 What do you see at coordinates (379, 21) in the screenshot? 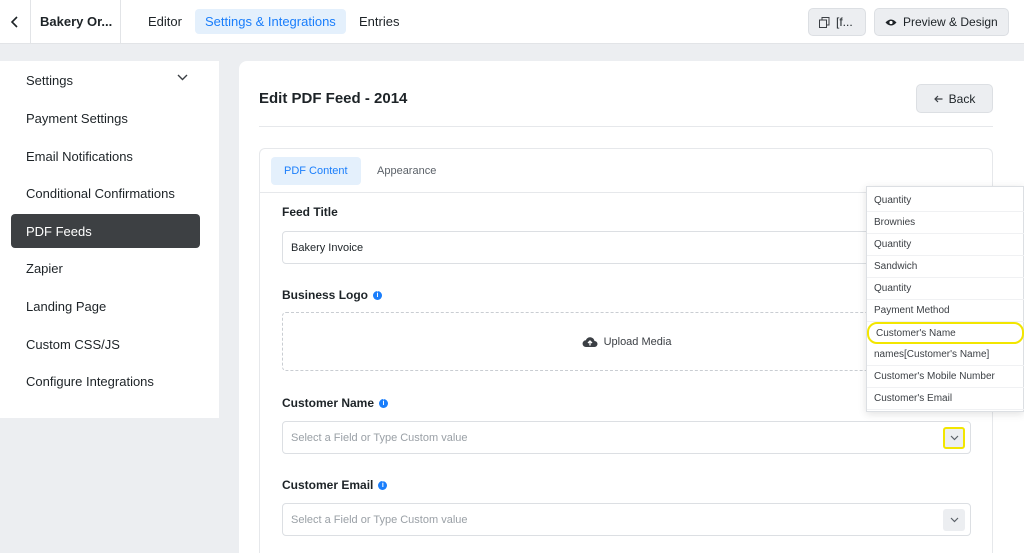
I see `tab-entries: Entries` at bounding box center [379, 21].